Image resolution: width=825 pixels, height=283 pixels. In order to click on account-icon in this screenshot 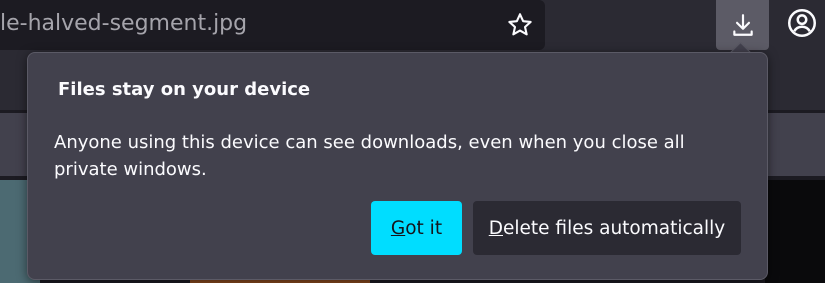, I will do `click(802, 23)`.